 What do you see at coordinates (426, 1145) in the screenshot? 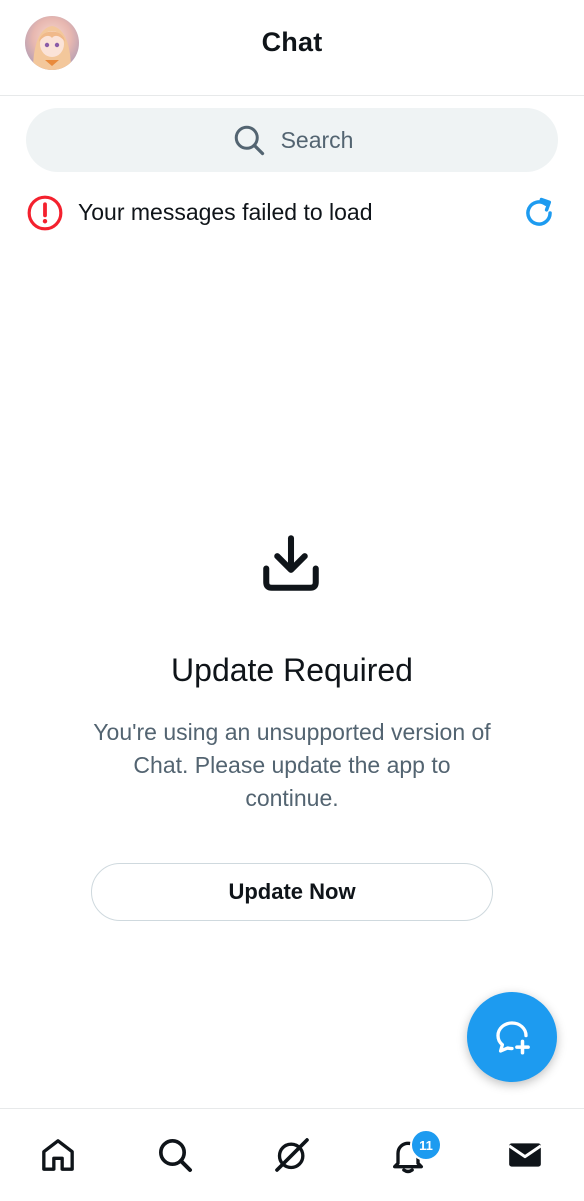
I see `notifications-badge: 11` at bounding box center [426, 1145].